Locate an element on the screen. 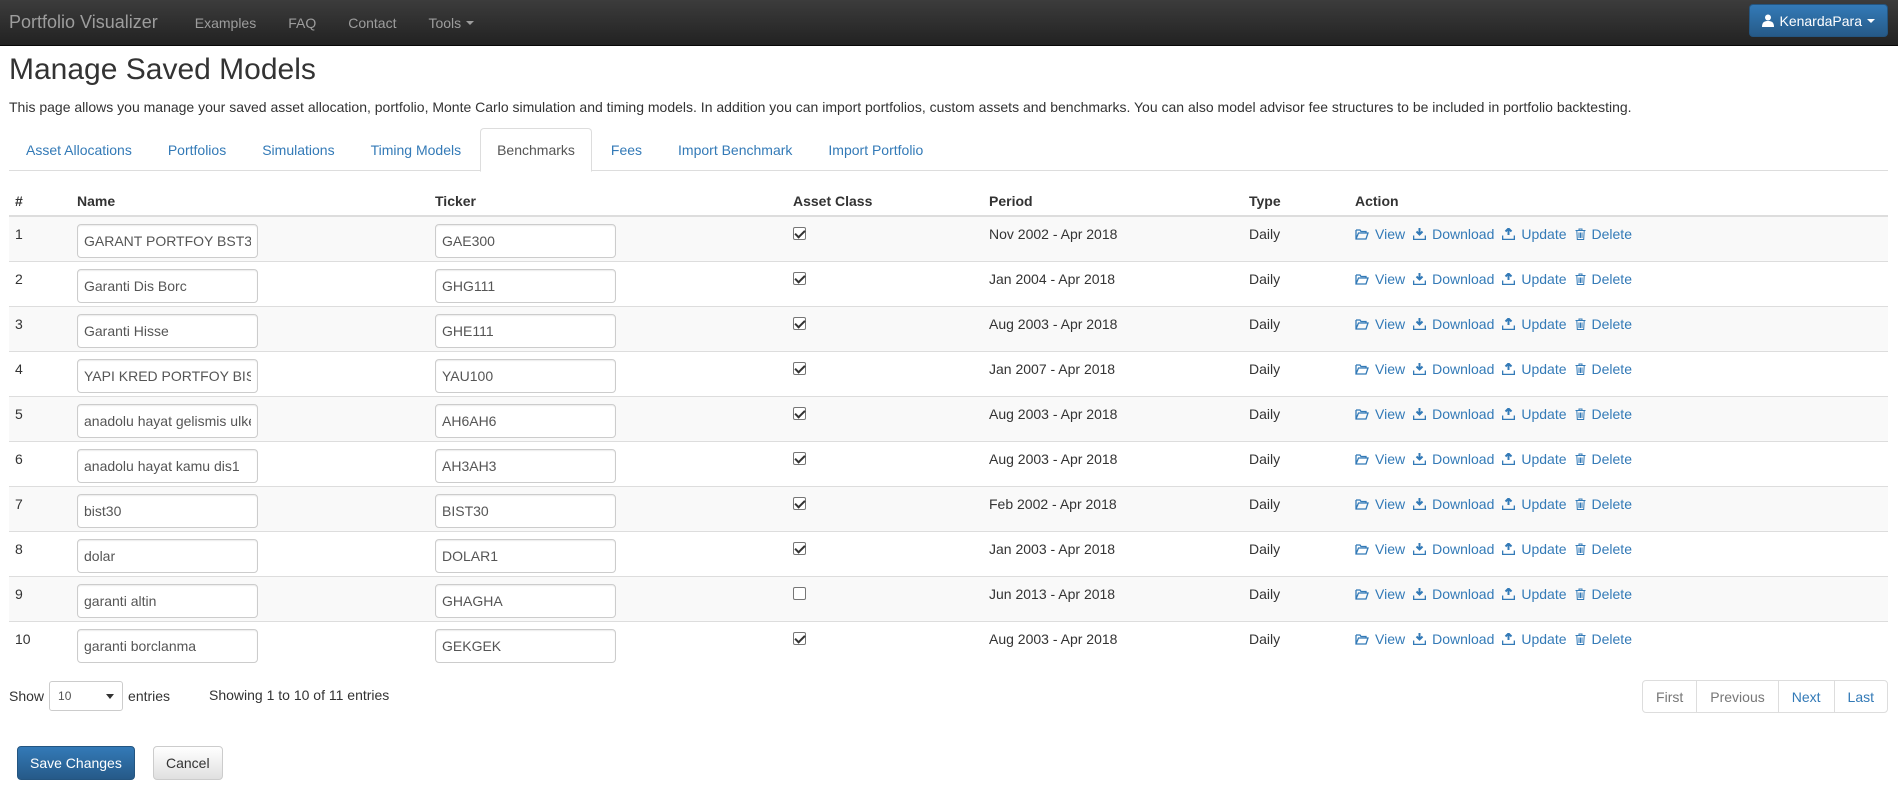  page-length-select: 10 is located at coordinates (86, 696).